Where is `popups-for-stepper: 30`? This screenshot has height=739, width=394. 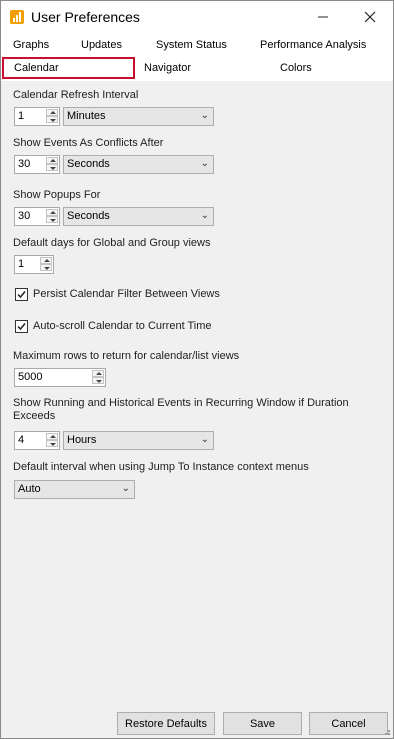 popups-for-stepper: 30 is located at coordinates (37, 216).